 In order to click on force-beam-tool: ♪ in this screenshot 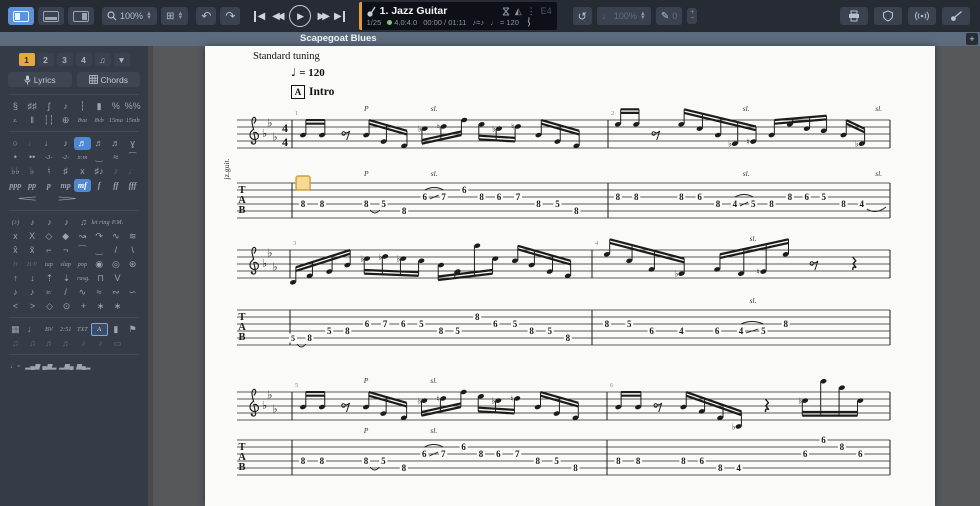, I will do `click(83, 343)`.